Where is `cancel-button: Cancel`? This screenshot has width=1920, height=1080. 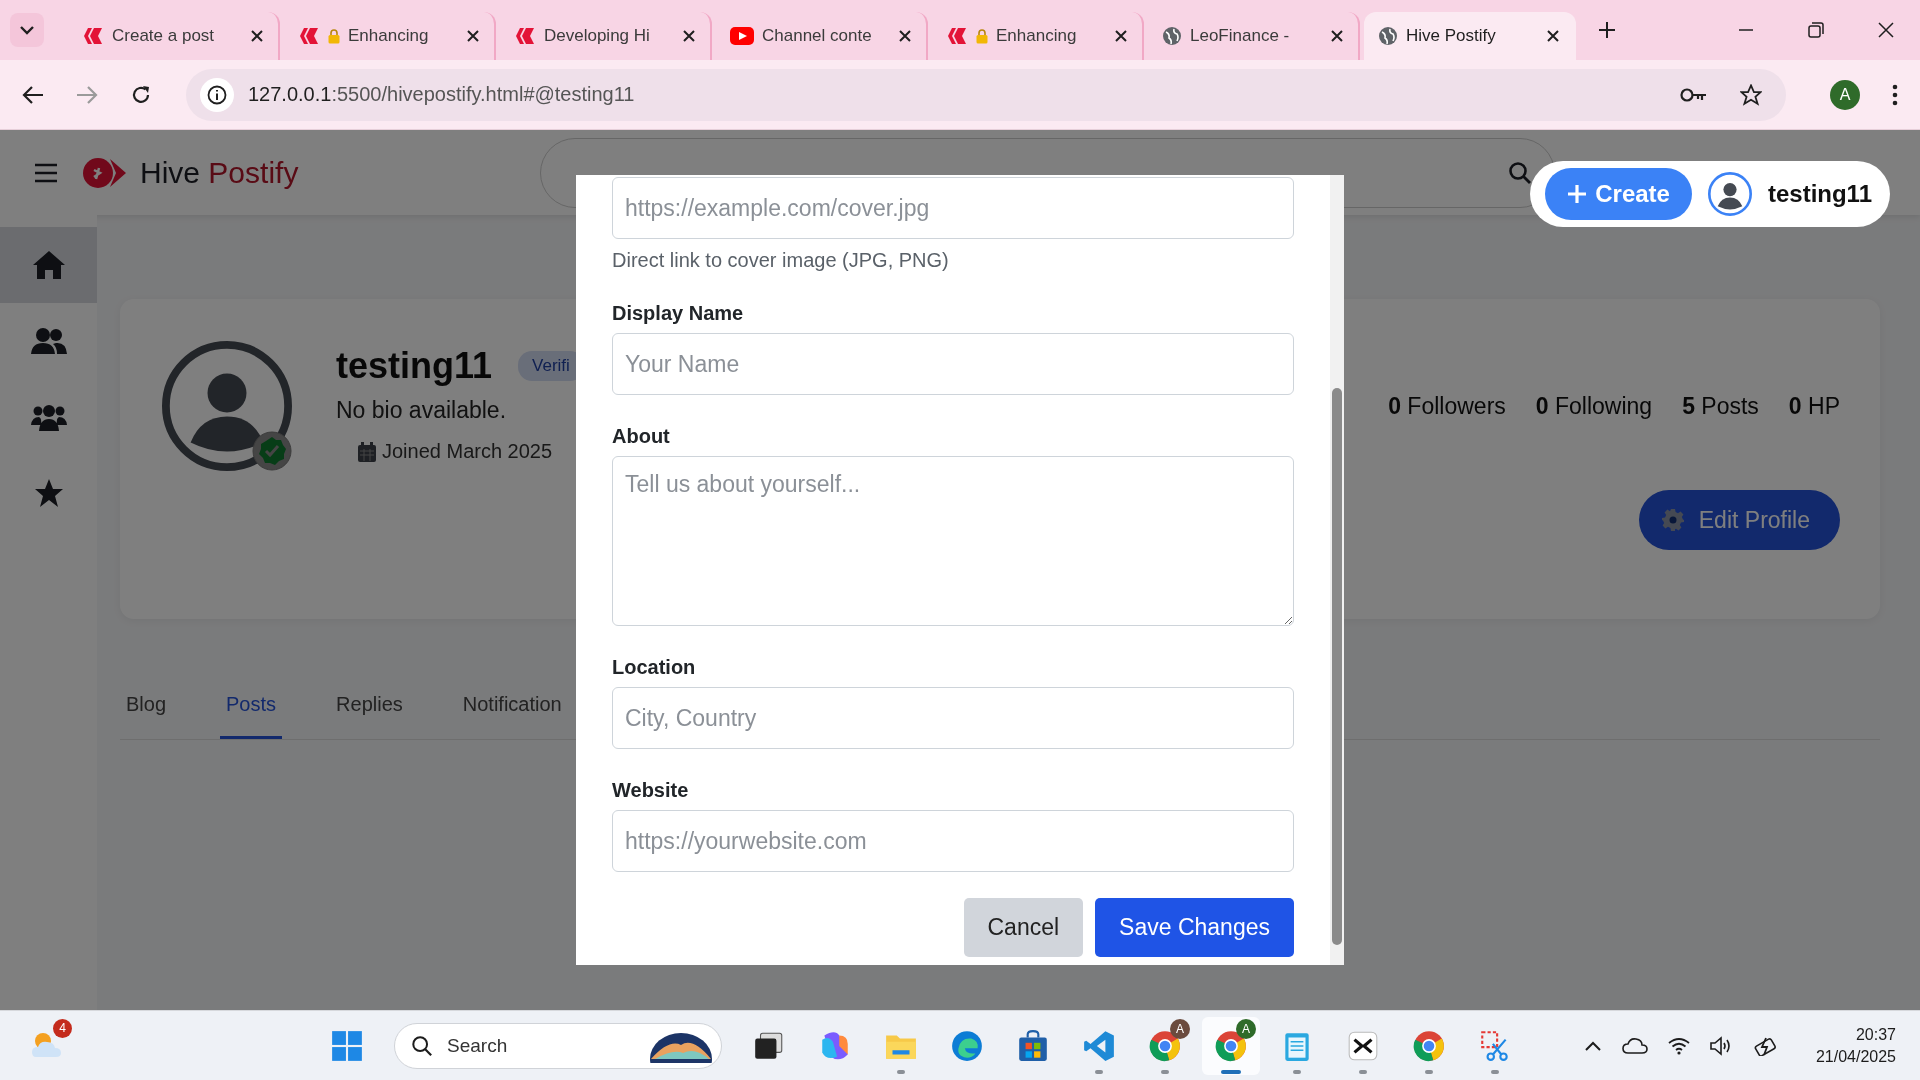
cancel-button: Cancel is located at coordinates (1023, 927).